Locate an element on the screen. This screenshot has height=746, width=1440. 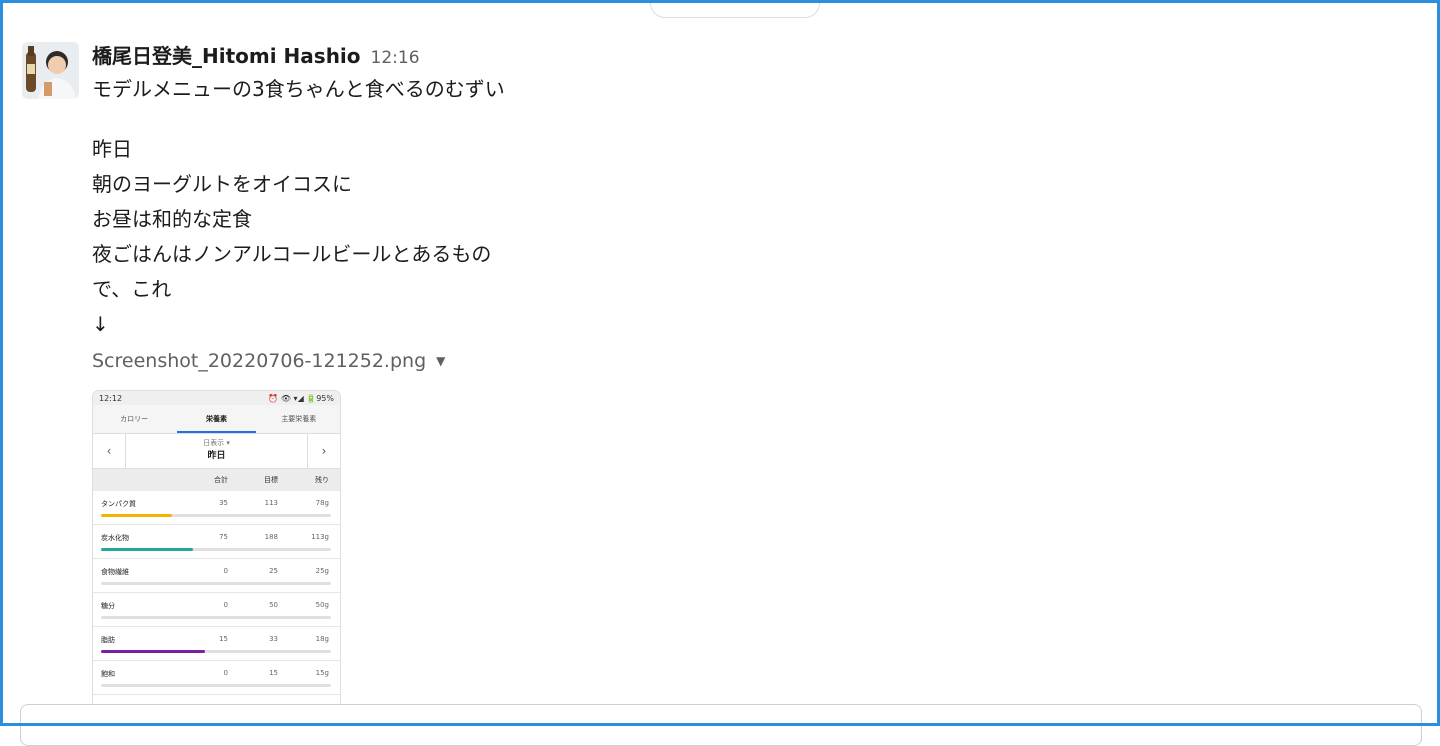
column-total: 合計 is located at coordinates (221, 480).